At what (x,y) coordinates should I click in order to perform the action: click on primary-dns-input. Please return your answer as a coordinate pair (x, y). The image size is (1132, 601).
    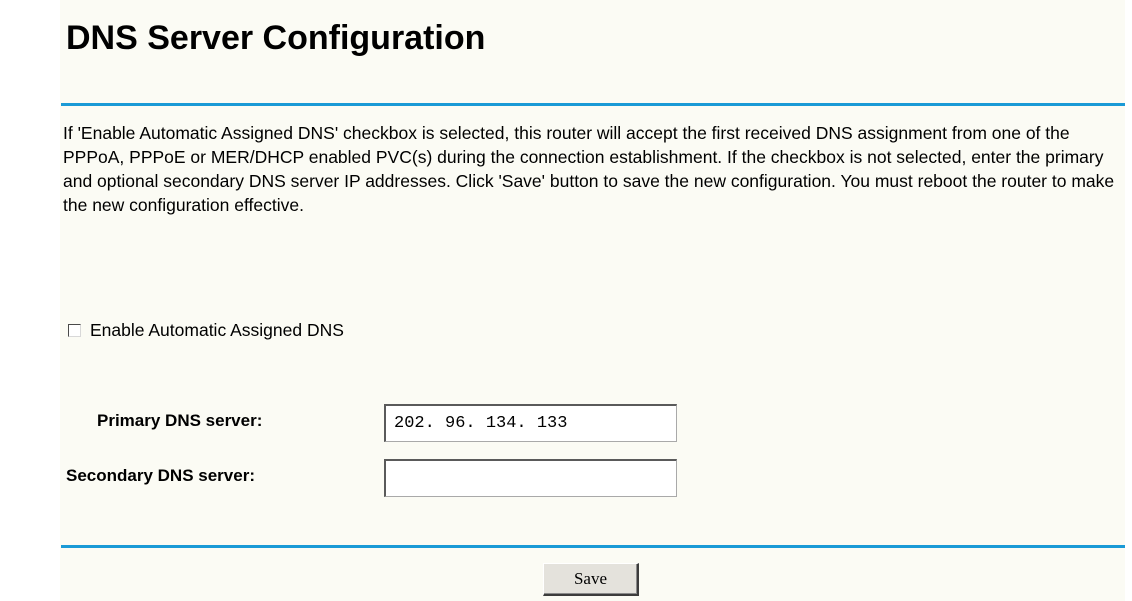
    Looking at the image, I should click on (530, 423).